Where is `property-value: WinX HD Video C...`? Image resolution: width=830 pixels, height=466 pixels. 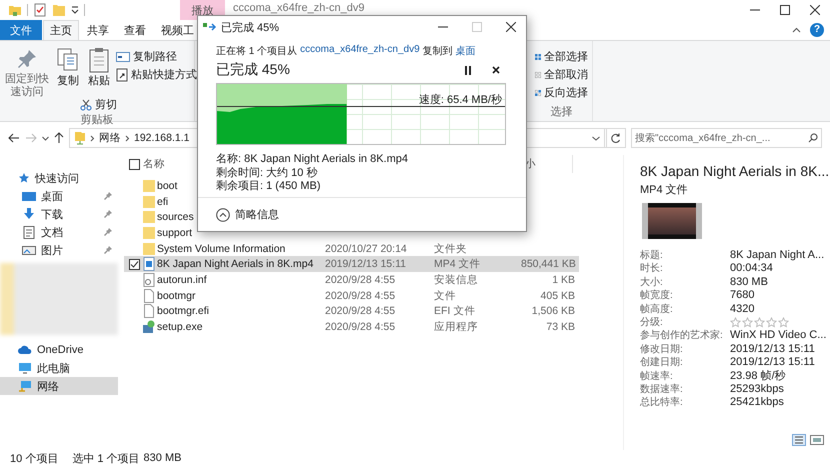 property-value: WinX HD Video C... is located at coordinates (778, 336).